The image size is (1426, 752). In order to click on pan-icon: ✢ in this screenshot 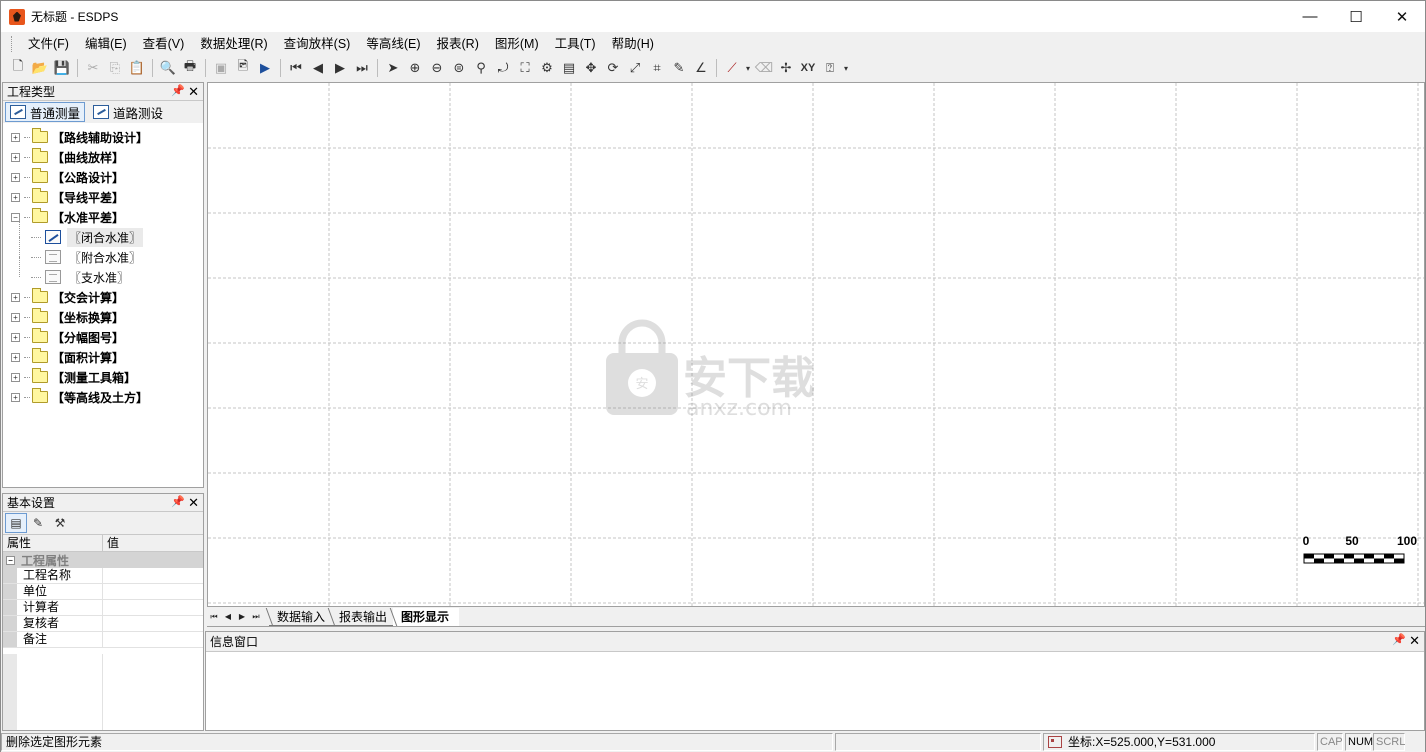, I will do `click(786, 68)`.